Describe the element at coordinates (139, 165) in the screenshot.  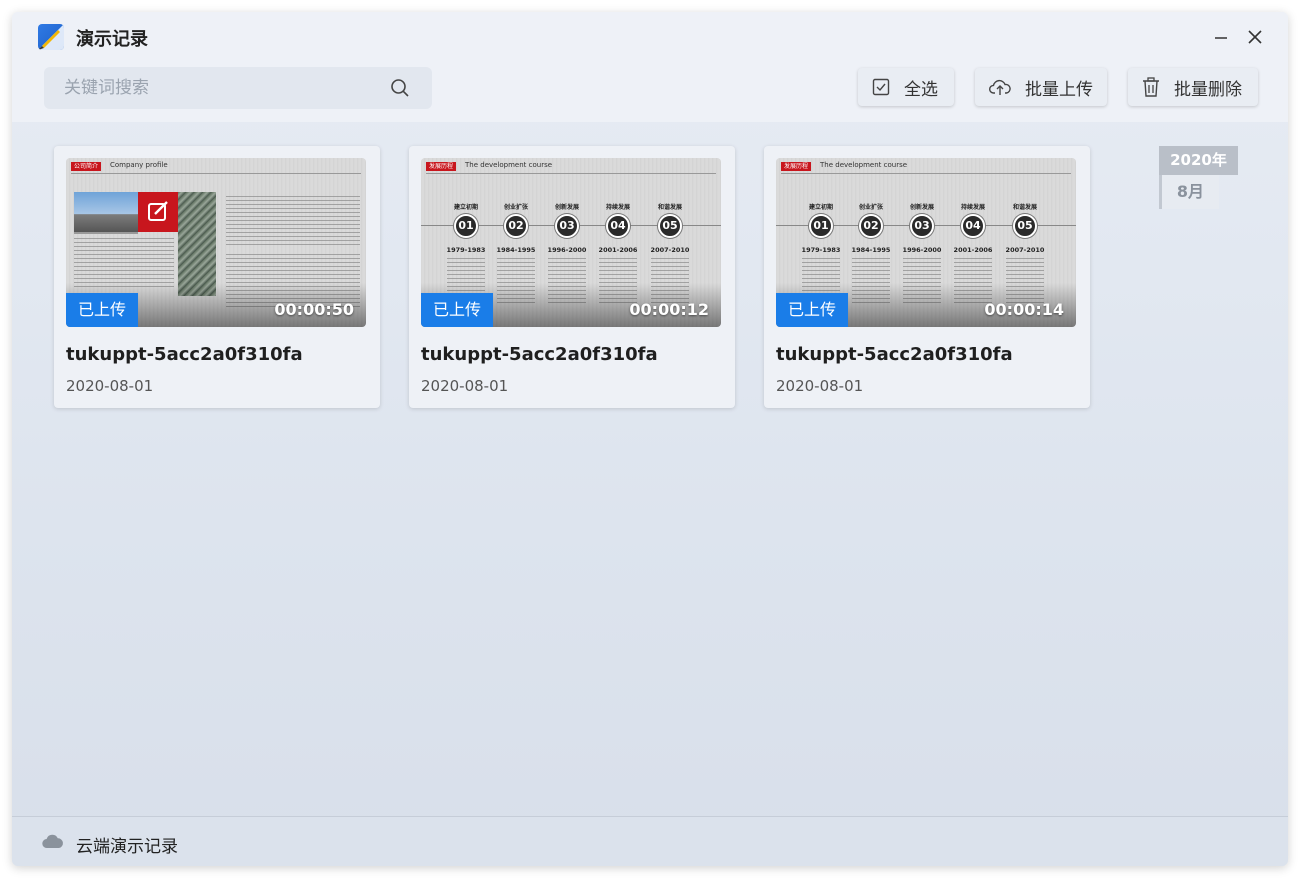
I see `slide-subtitle: Company profile` at that location.